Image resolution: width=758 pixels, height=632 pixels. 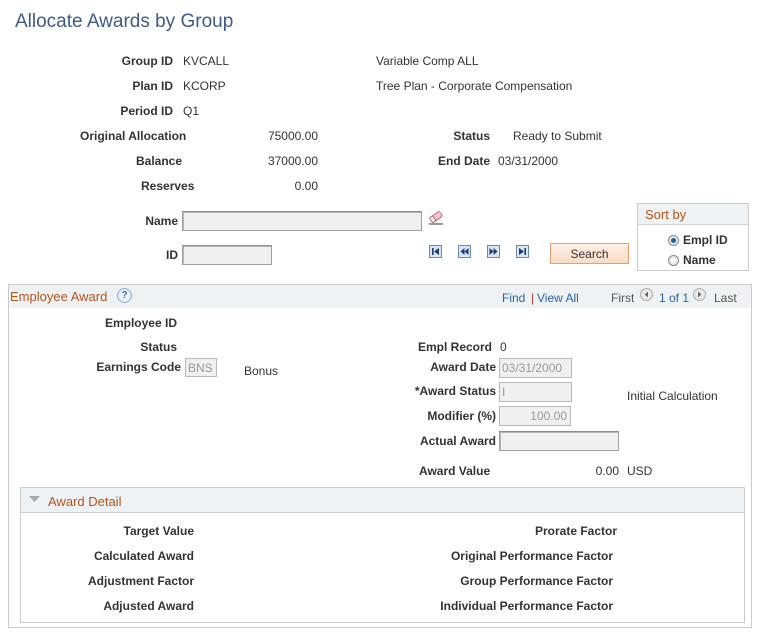 What do you see at coordinates (59, 296) in the screenshot?
I see `employee-award-title: Employee Award` at bounding box center [59, 296].